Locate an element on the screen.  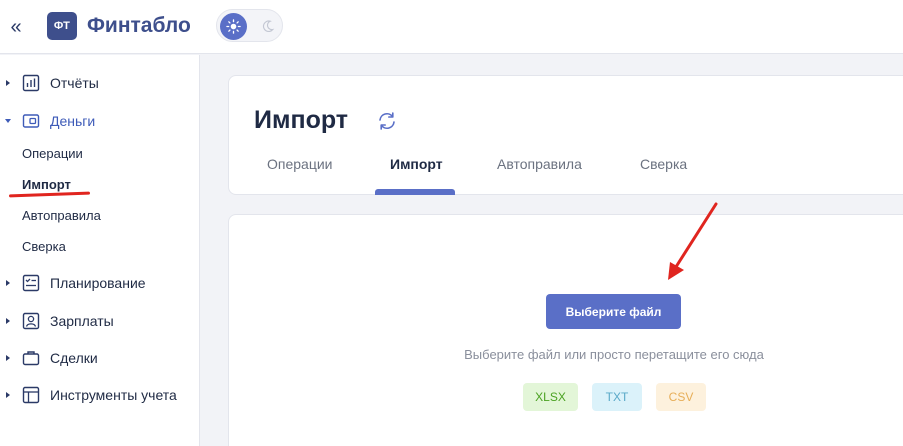
wallet-icon is located at coordinates (31, 121).